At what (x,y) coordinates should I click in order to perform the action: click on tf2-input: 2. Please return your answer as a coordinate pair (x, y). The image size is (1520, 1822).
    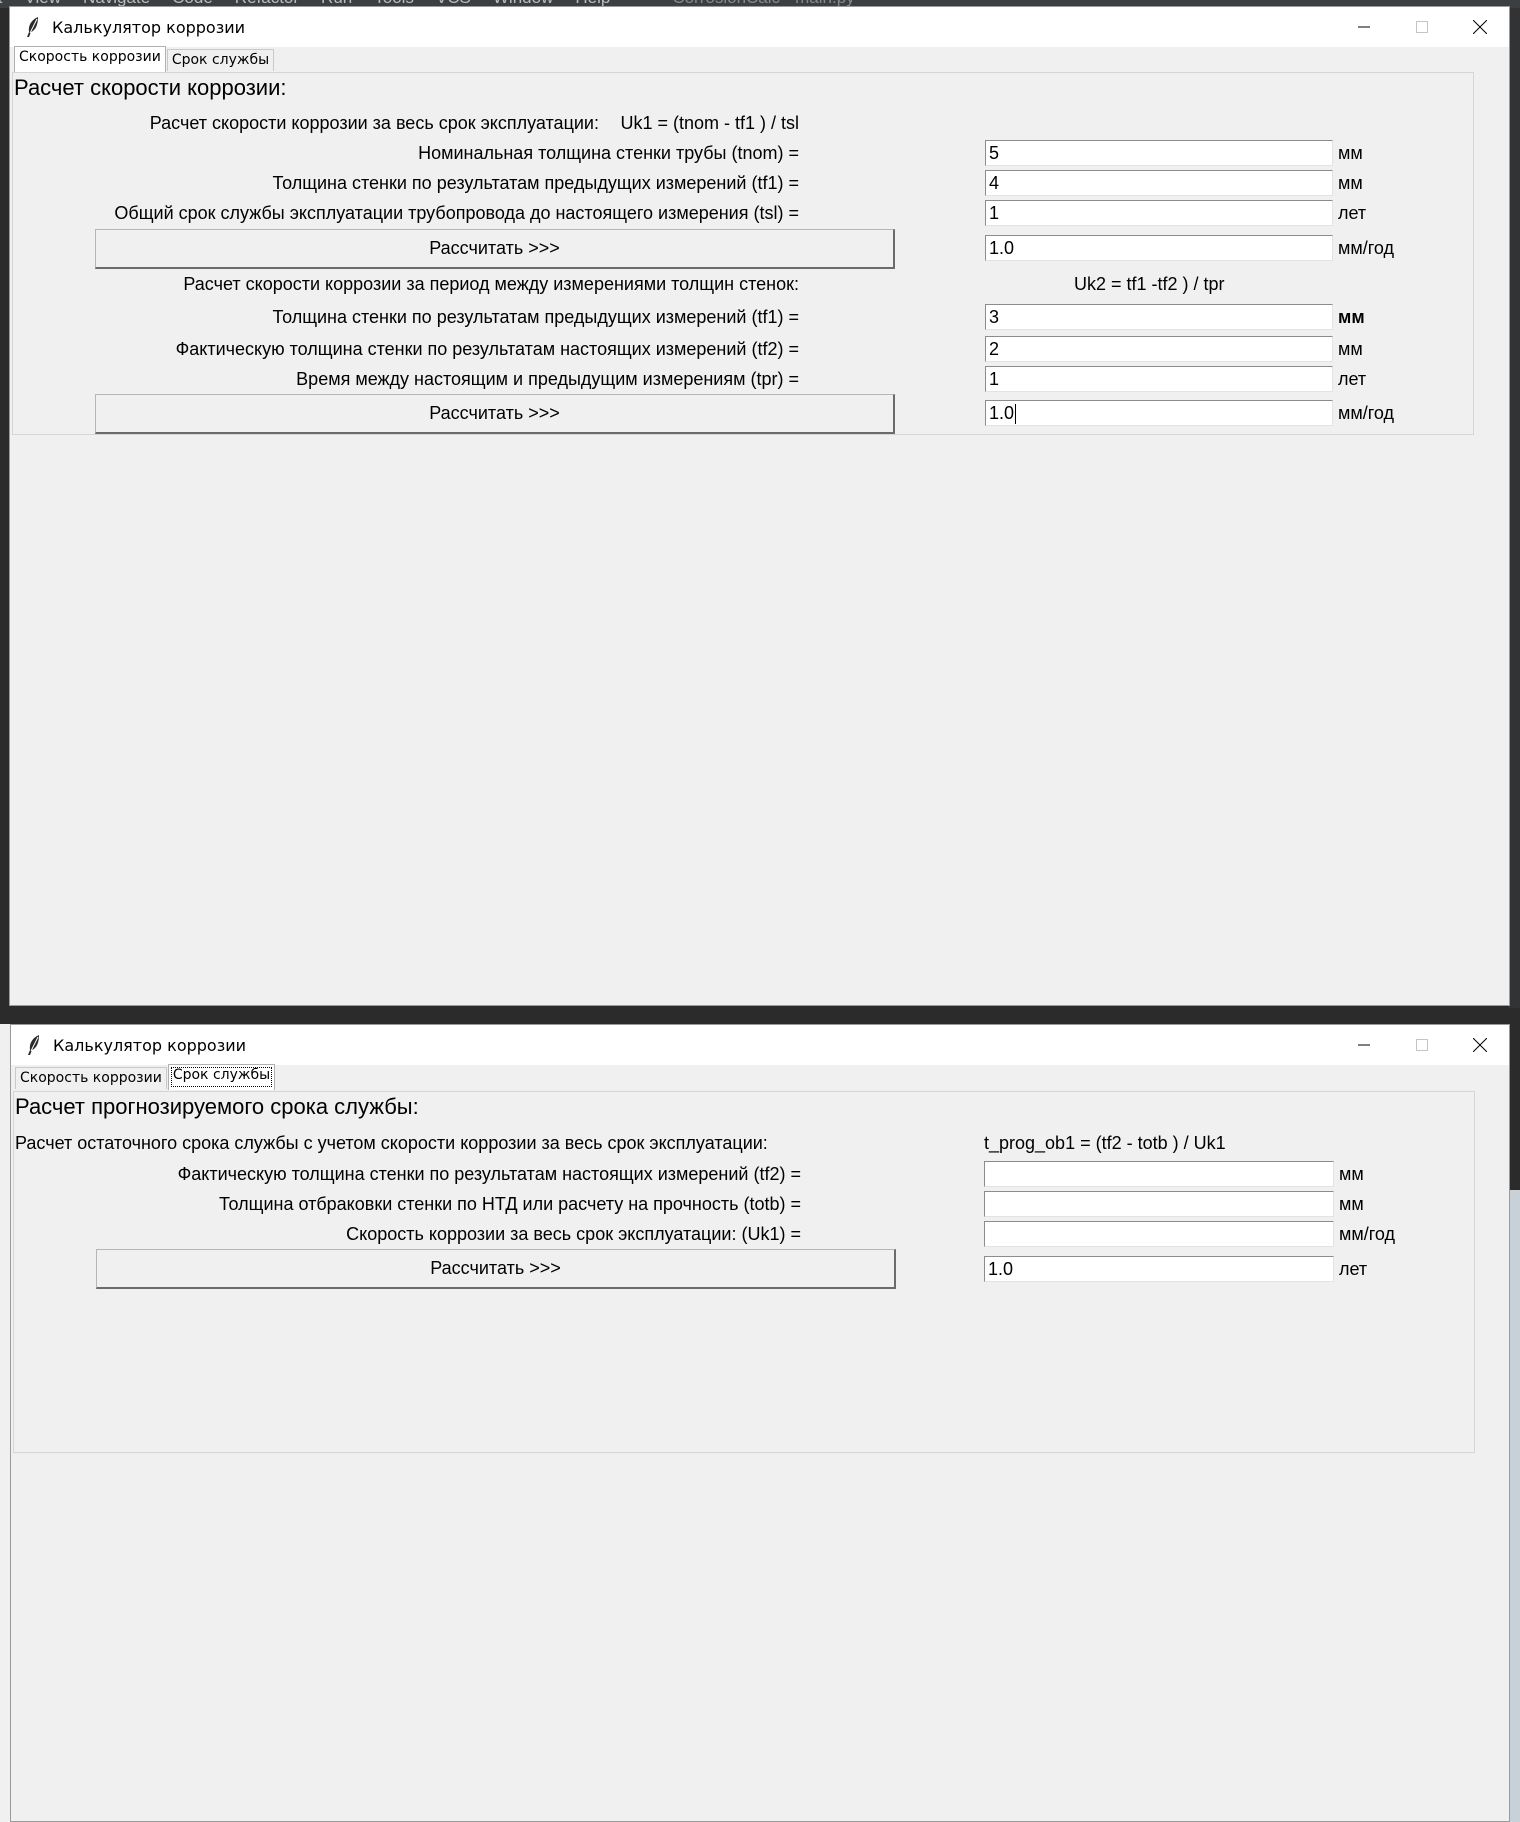
    Looking at the image, I should click on (1159, 349).